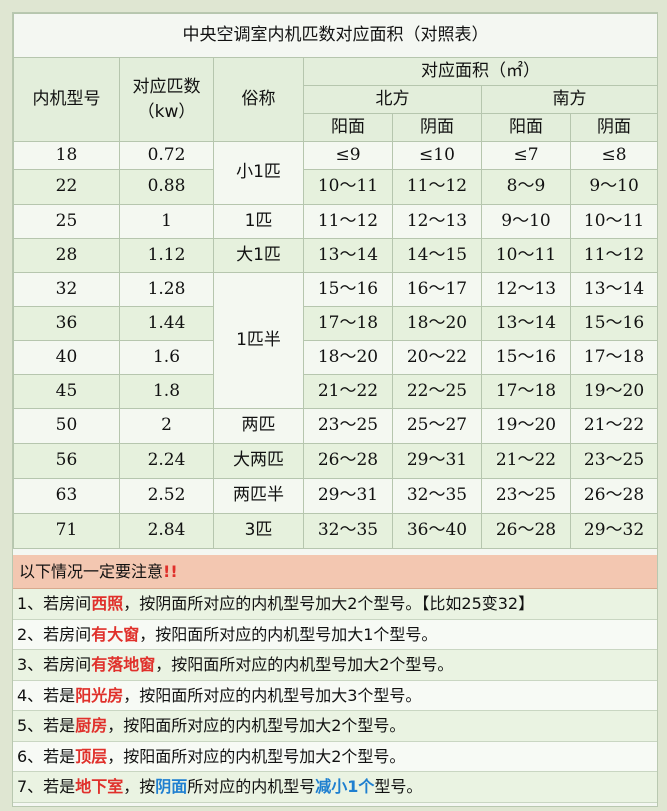 This screenshot has height=811, width=667. What do you see at coordinates (91, 571) in the screenshot?
I see `notes-heading-text: 以下情况一定要注意` at bounding box center [91, 571].